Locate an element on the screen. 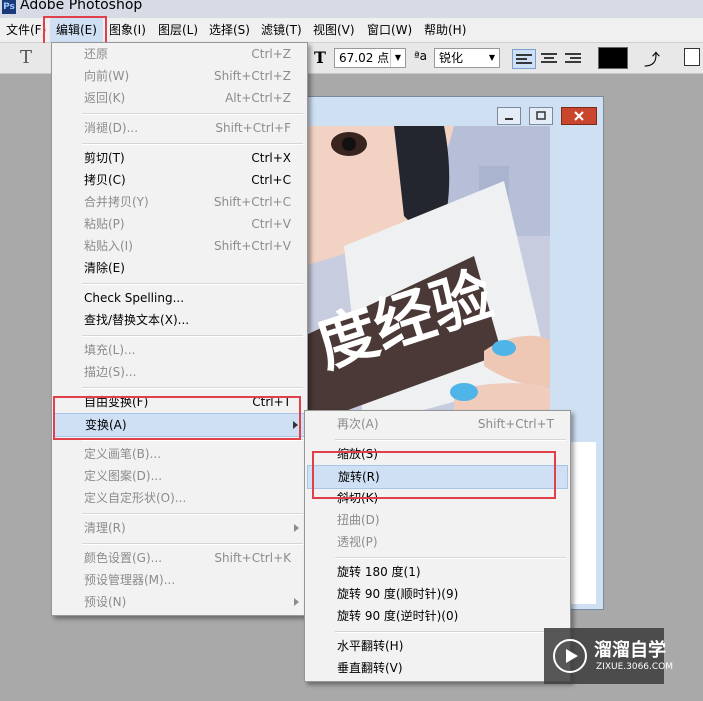  font-size-select: 67.02 点 ▼ is located at coordinates (370, 58).